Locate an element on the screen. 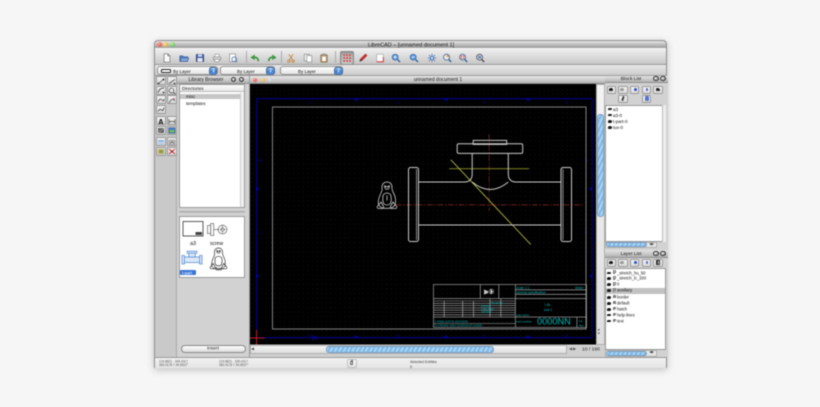  svg-text: © FREE SOFTW 2007/06/06 is located at coordinates (451, 322).